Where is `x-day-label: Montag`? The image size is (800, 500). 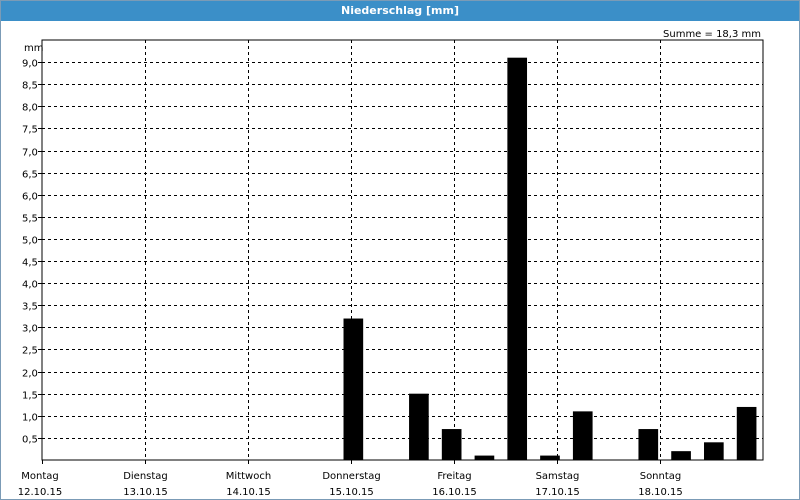
x-day-label: Montag is located at coordinates (39, 476).